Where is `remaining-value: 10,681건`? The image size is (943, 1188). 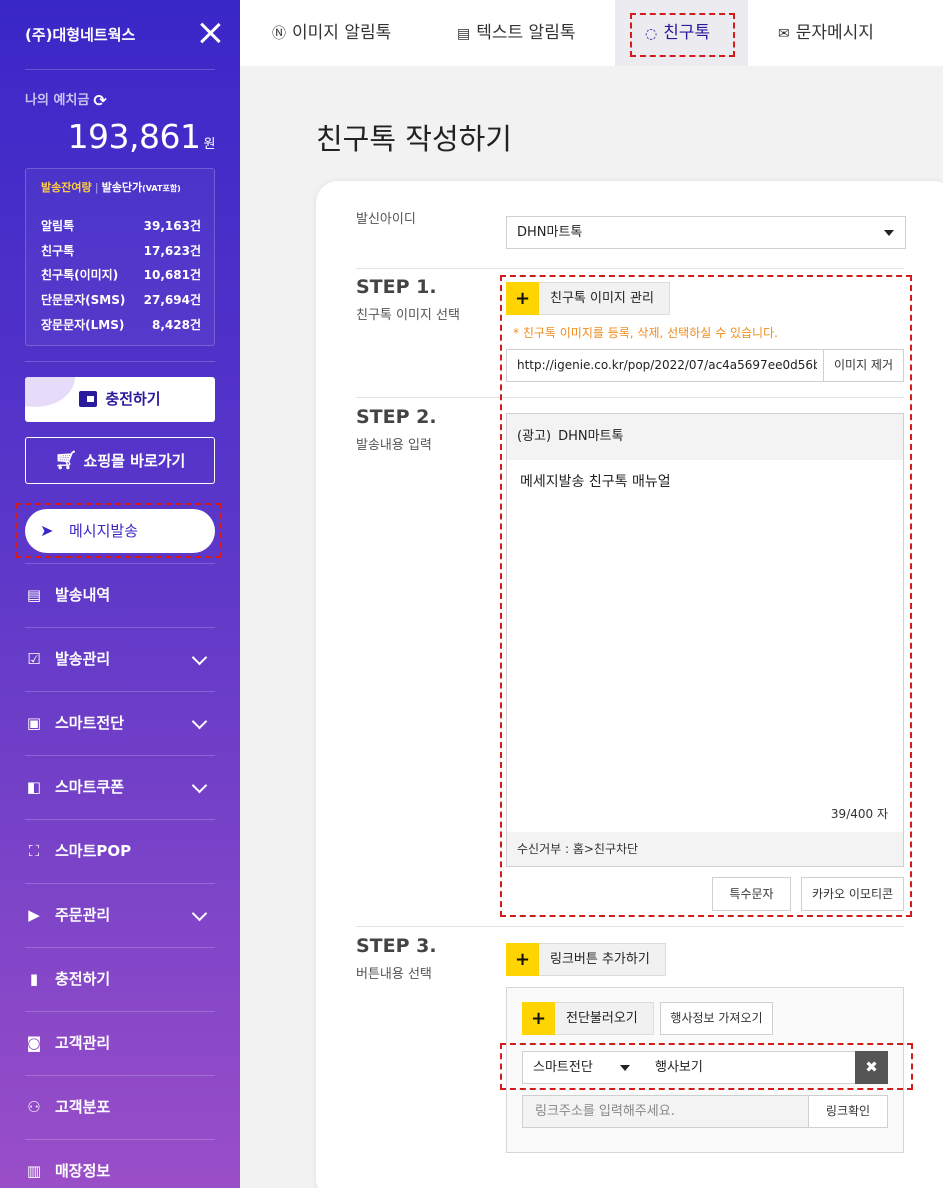
remaining-value: 10,681건 is located at coordinates (172, 275).